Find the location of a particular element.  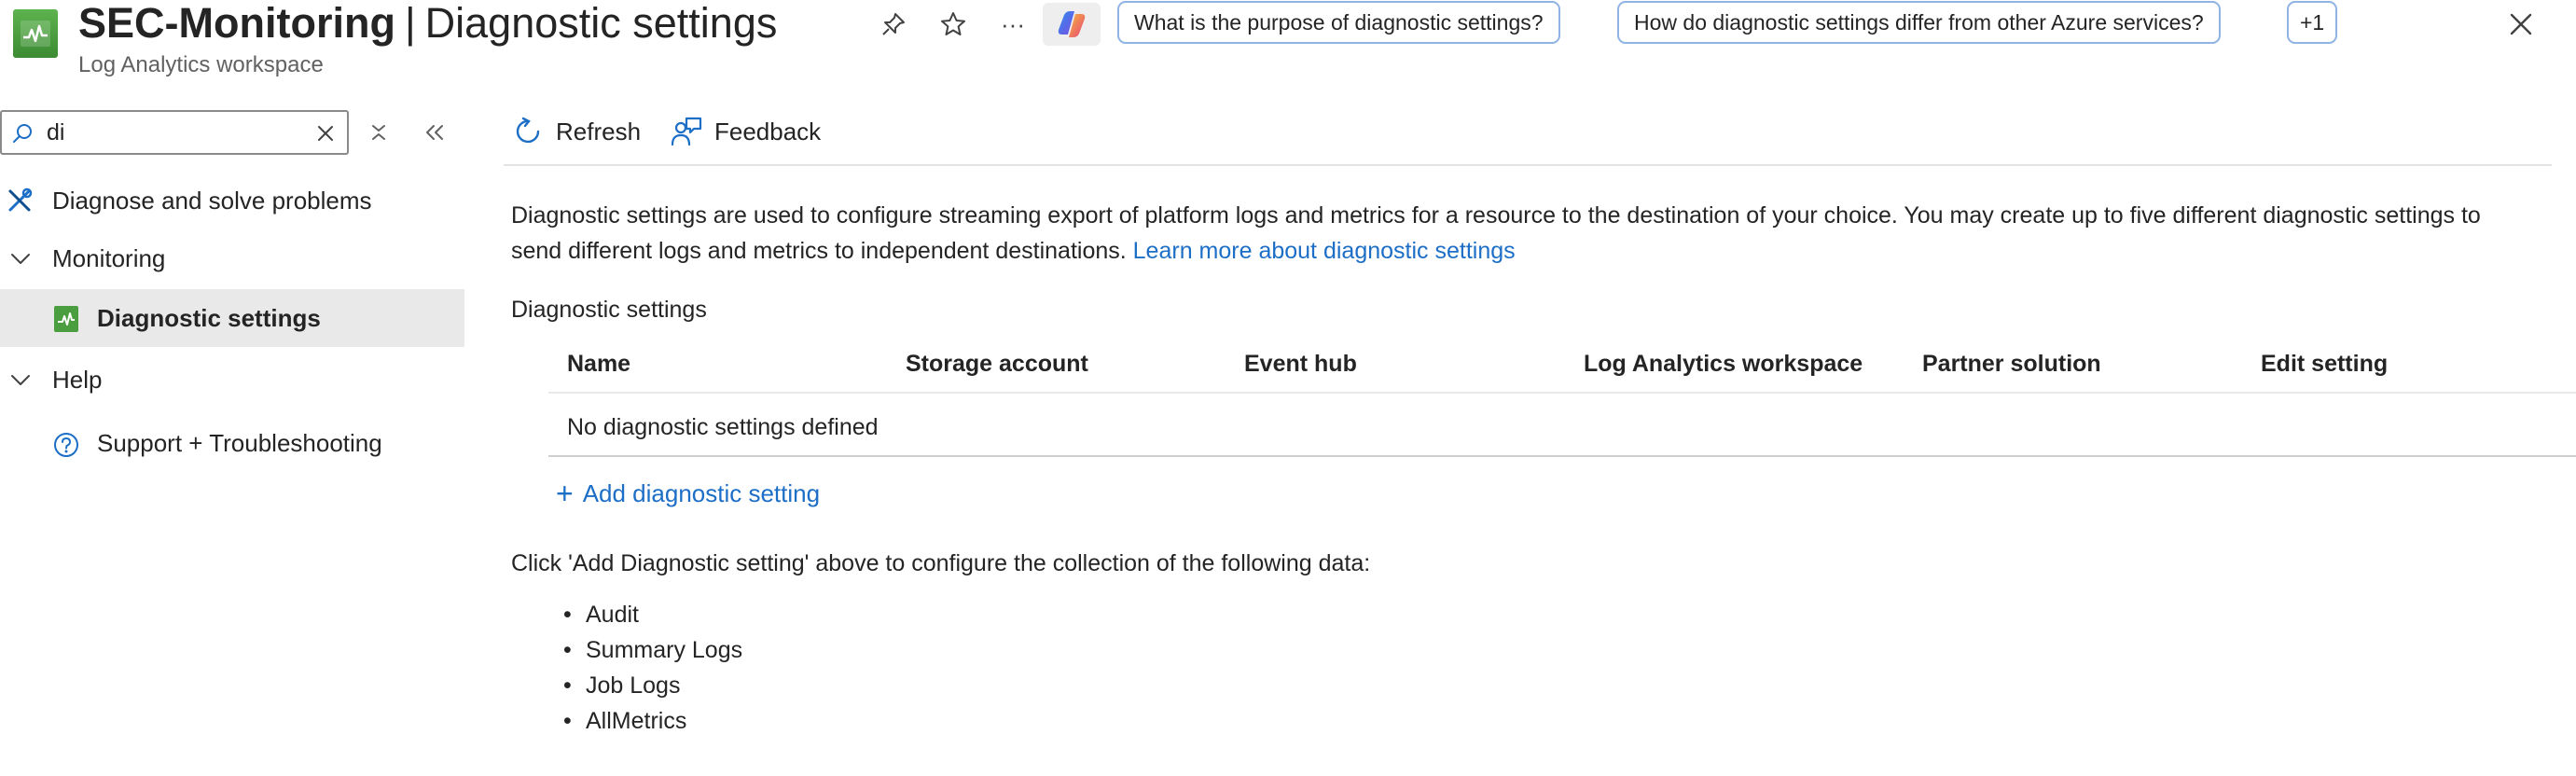

list-item: Summary Logs is located at coordinates (652, 650).